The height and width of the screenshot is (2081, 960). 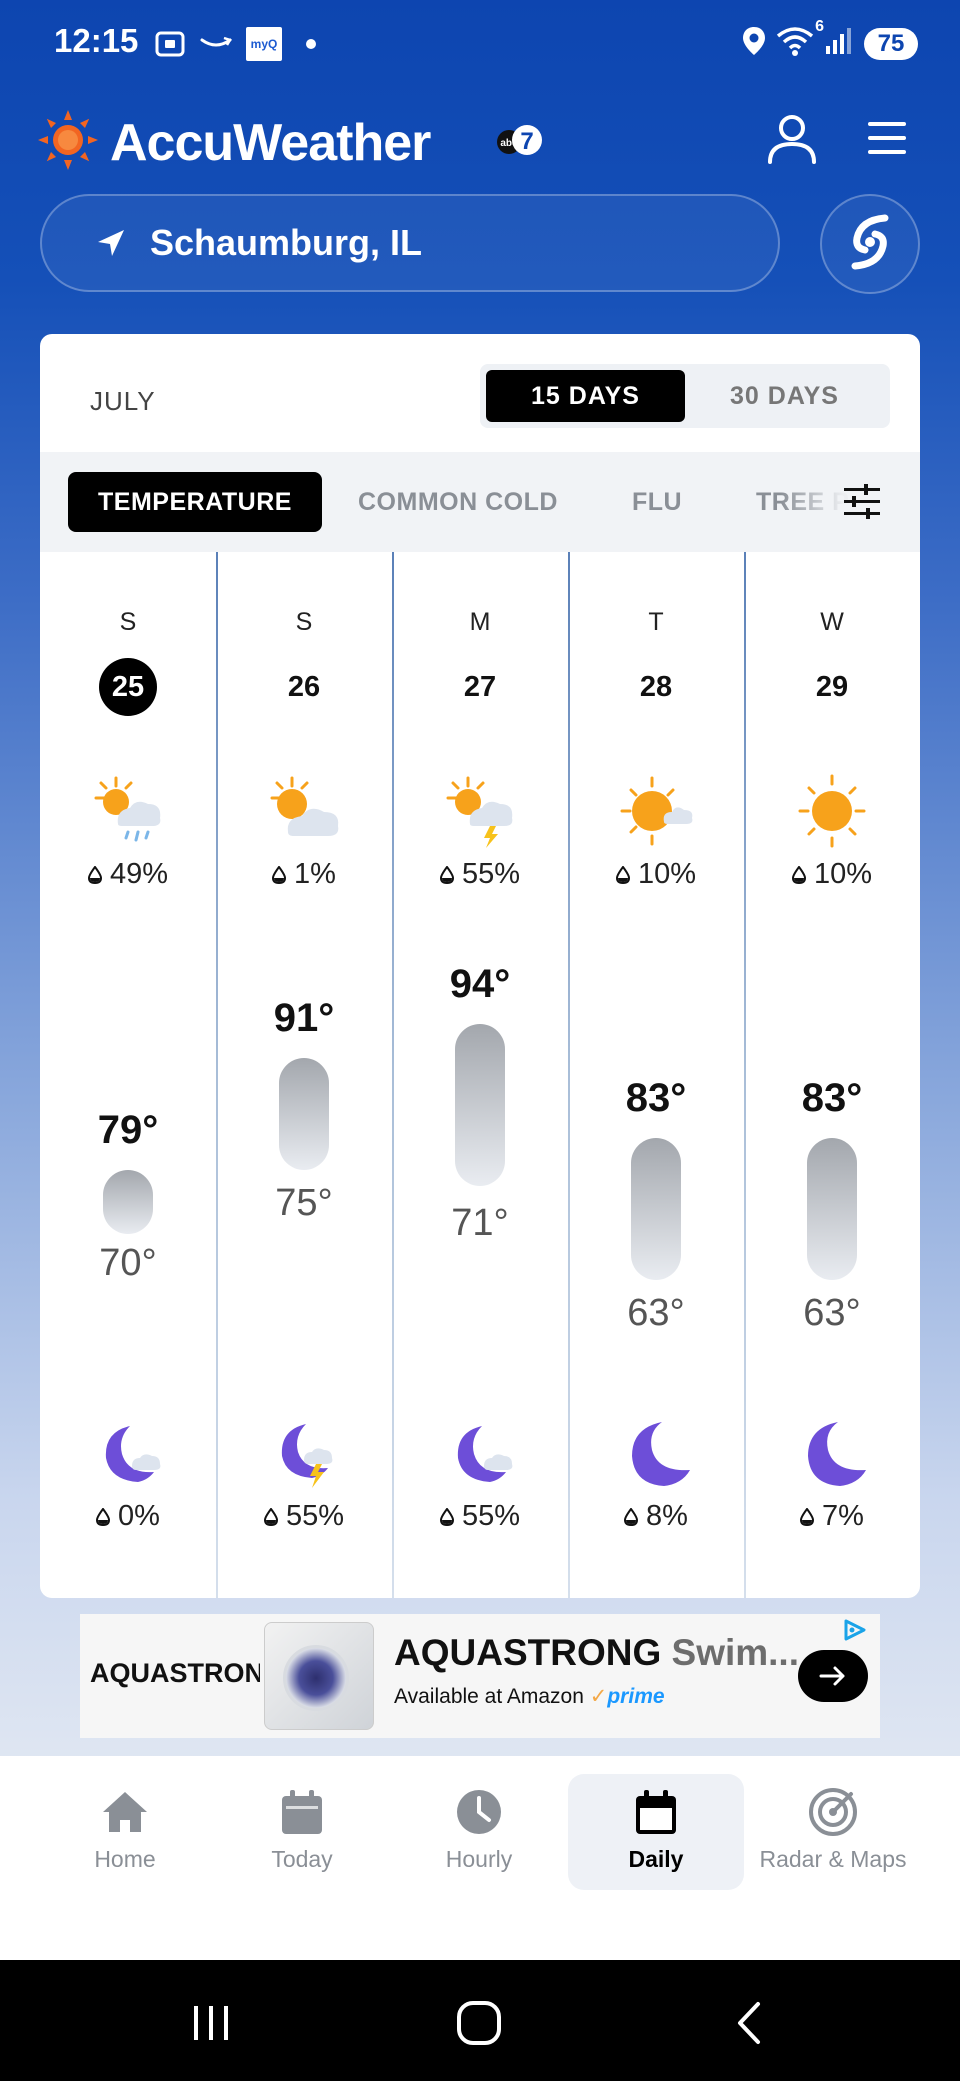 What do you see at coordinates (480, 140) in the screenshot?
I see `app-header: AccuWeather abc 7` at bounding box center [480, 140].